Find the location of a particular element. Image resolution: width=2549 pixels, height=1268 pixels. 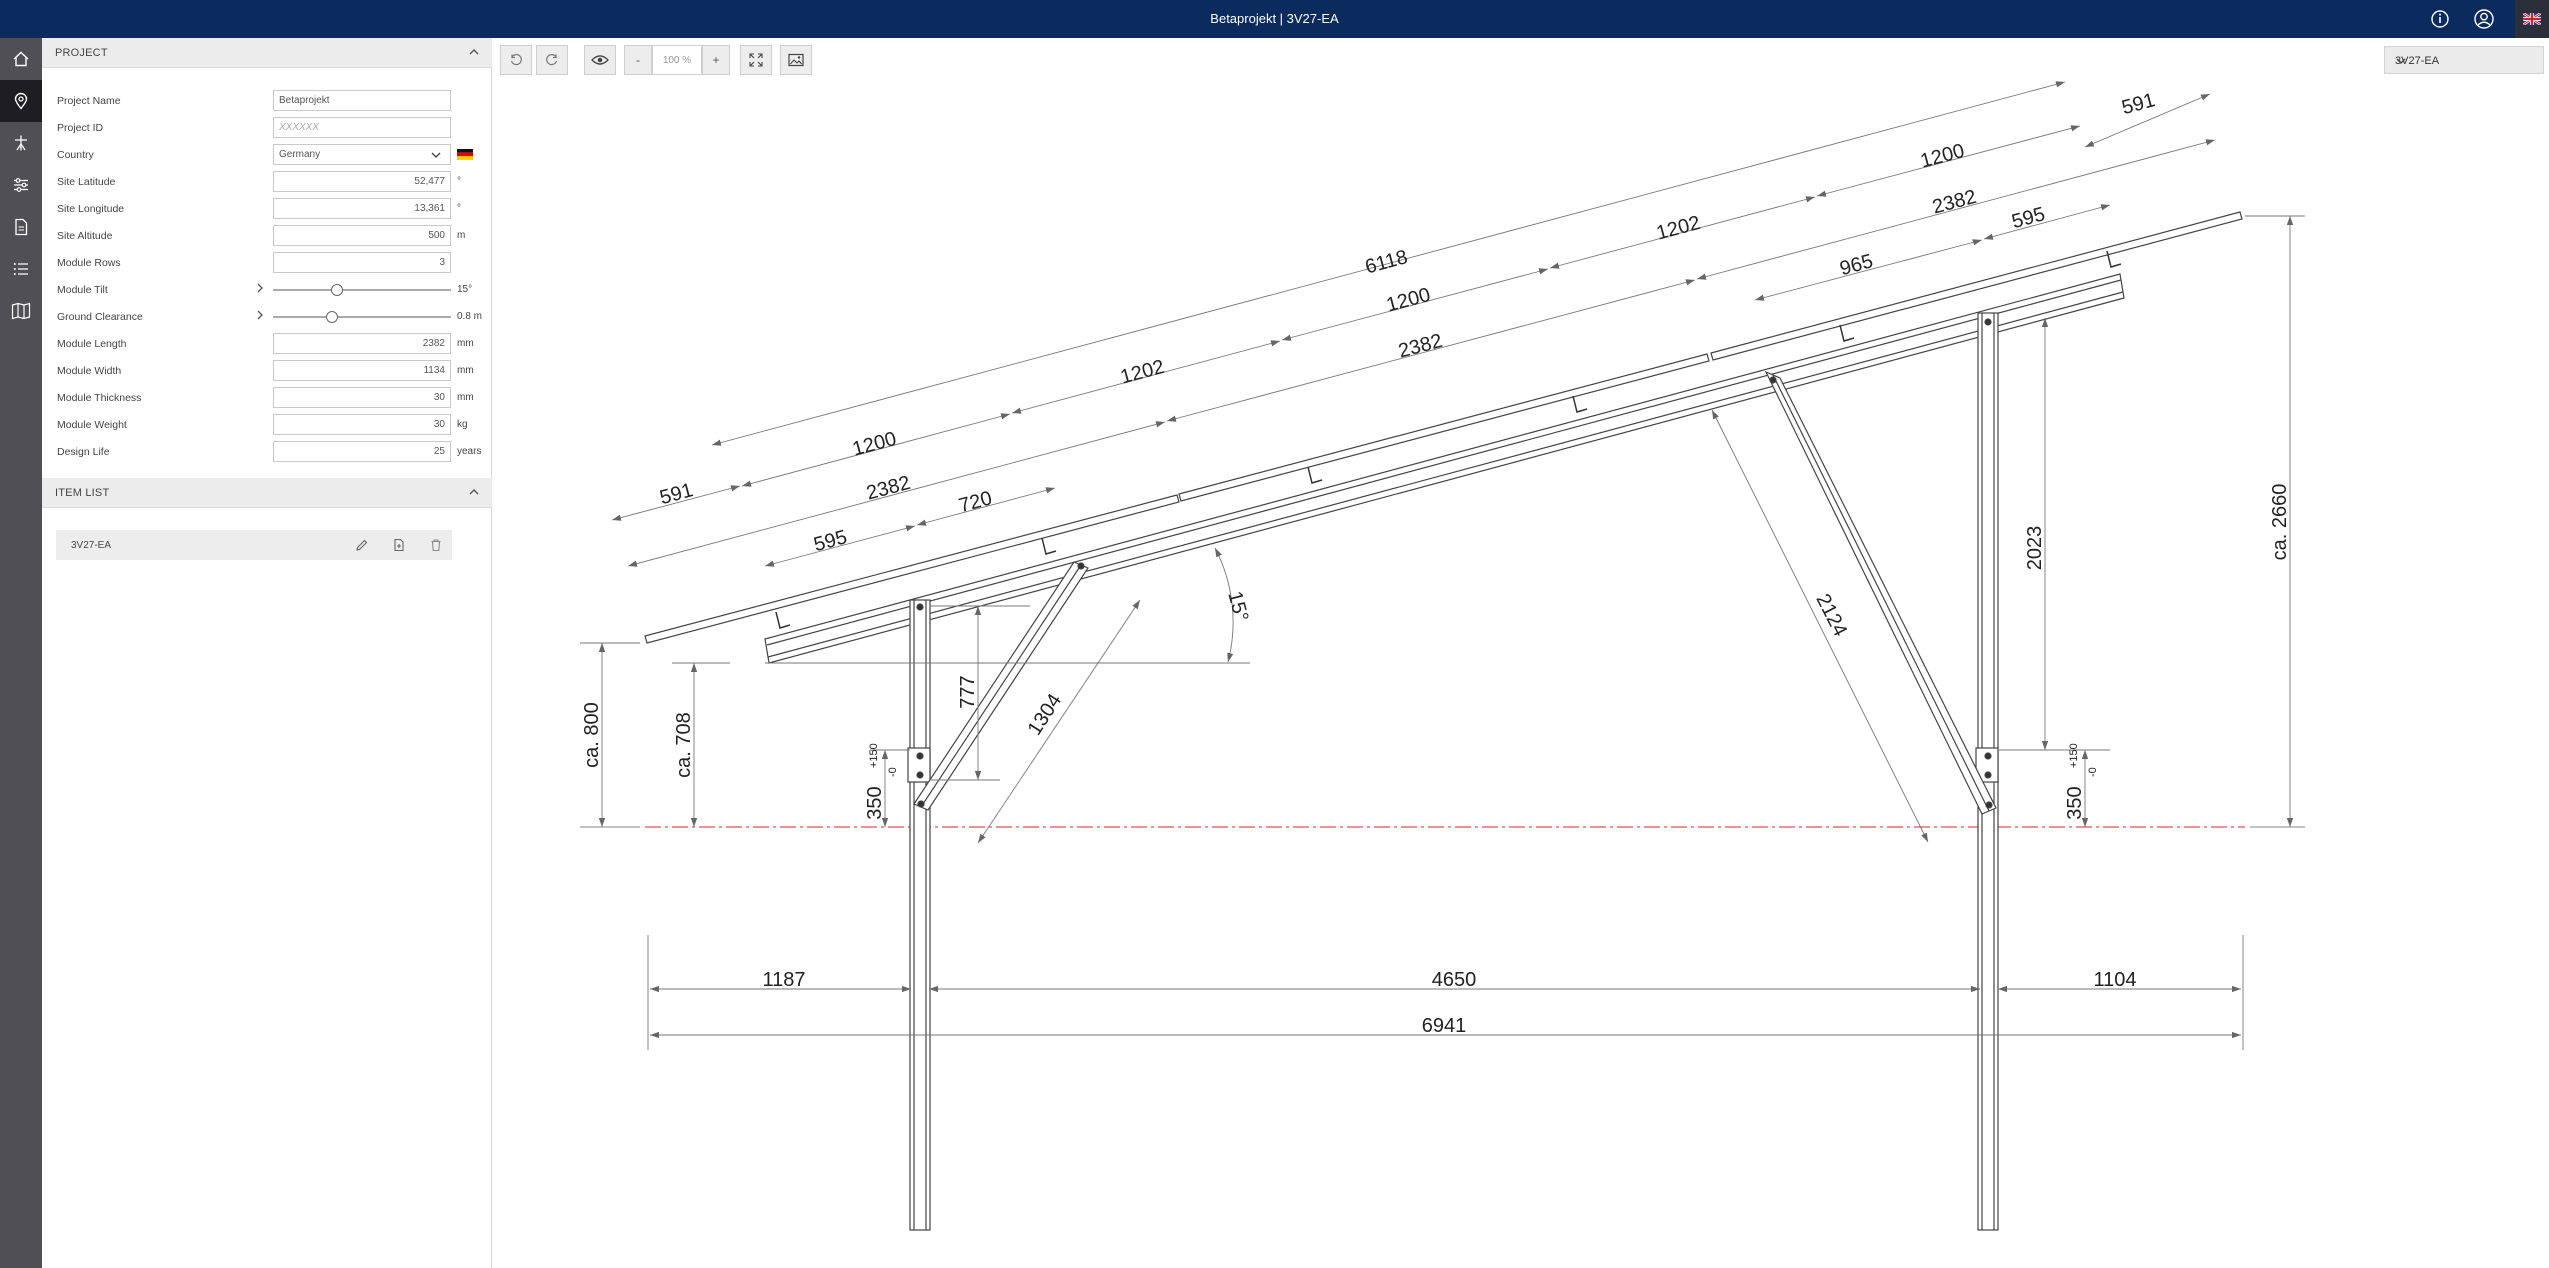

nav-rail is located at coordinates (21, 653).